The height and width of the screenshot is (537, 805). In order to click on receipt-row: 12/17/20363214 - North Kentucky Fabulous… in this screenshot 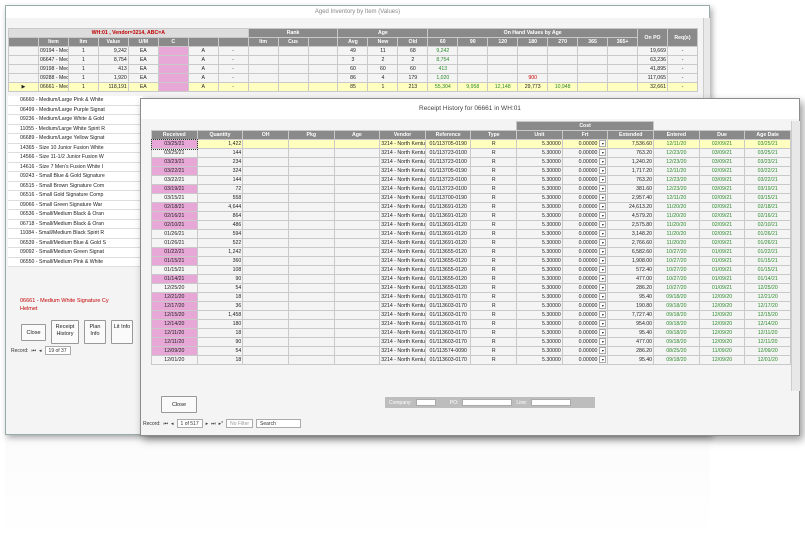, I will do `click(471, 306)`.